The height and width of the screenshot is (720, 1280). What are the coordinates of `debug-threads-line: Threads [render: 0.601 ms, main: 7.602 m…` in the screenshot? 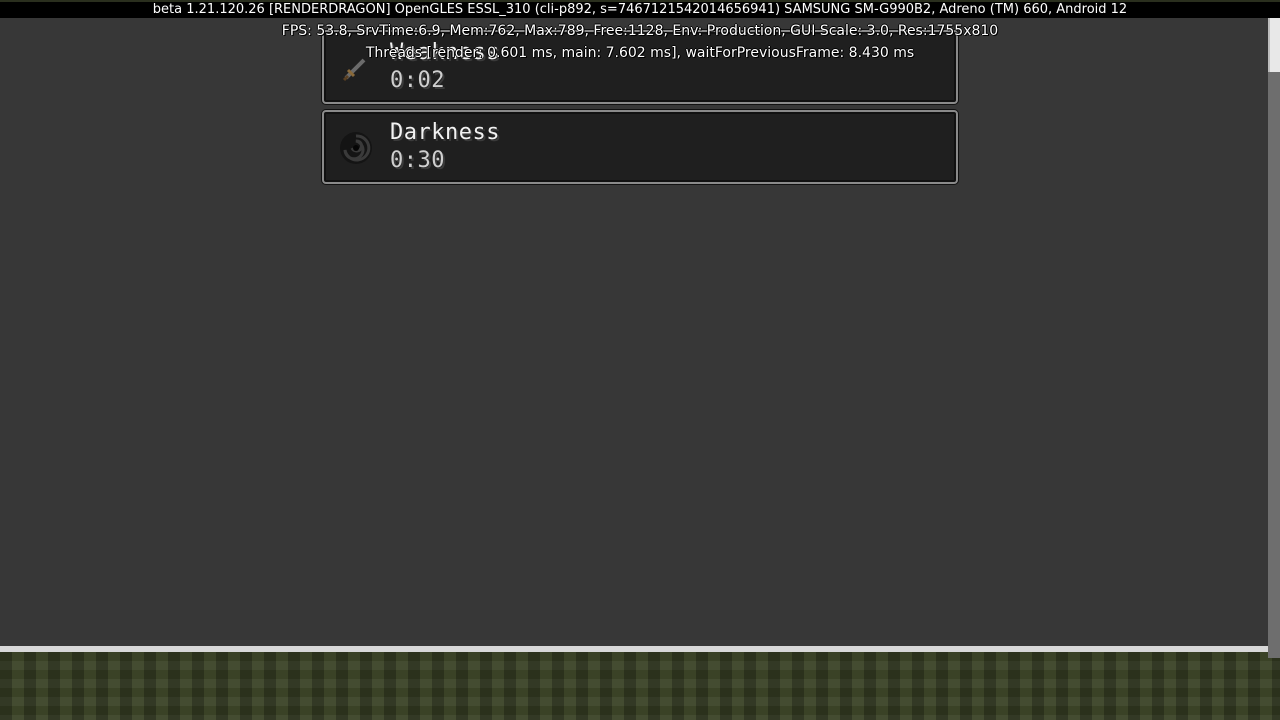 It's located at (640, 53).